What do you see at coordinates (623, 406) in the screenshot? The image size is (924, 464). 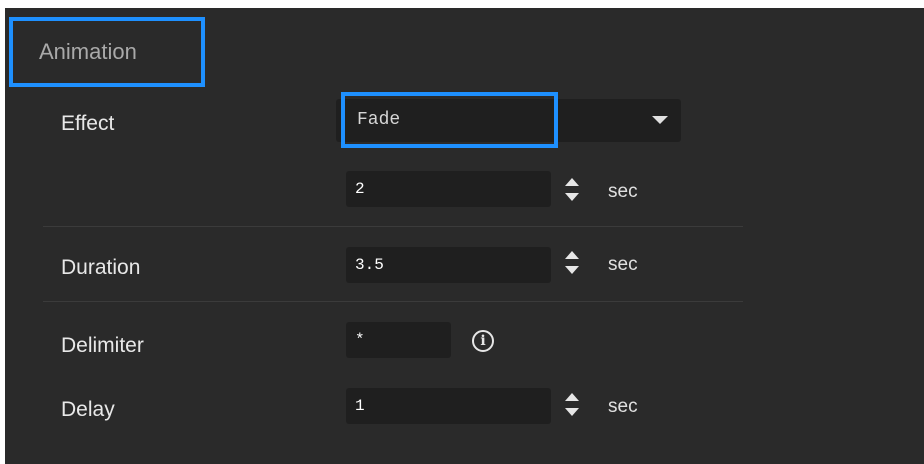 I see `delay-unit: sec` at bounding box center [623, 406].